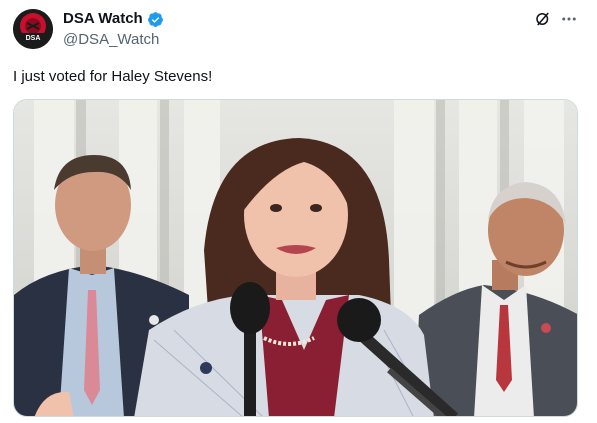 Image resolution: width=597 pixels, height=423 pixels. I want to click on author-display-name: DSA Watch, so click(103, 19).